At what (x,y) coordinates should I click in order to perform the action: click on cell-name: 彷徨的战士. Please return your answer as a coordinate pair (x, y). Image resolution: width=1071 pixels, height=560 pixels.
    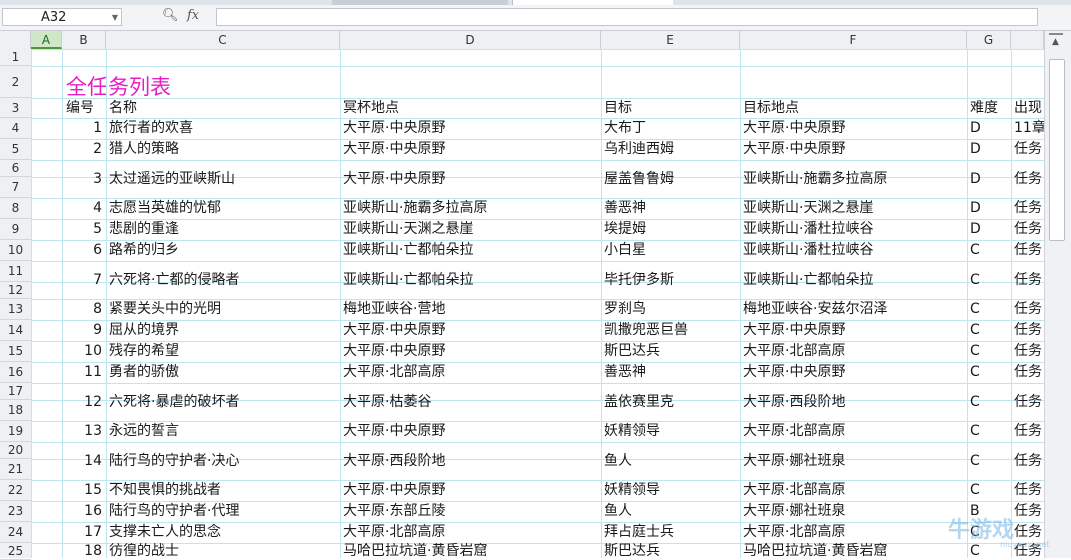
    Looking at the image, I should click on (223, 550).